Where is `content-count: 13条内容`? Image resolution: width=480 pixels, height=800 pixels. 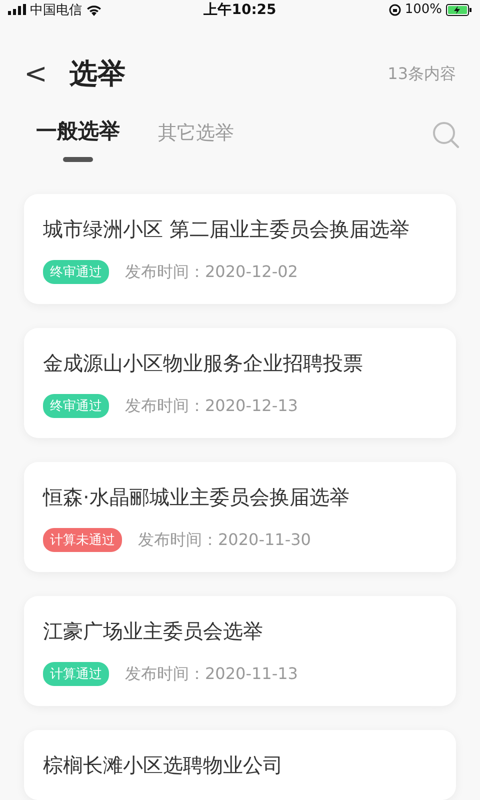
content-count: 13条内容 is located at coordinates (422, 74).